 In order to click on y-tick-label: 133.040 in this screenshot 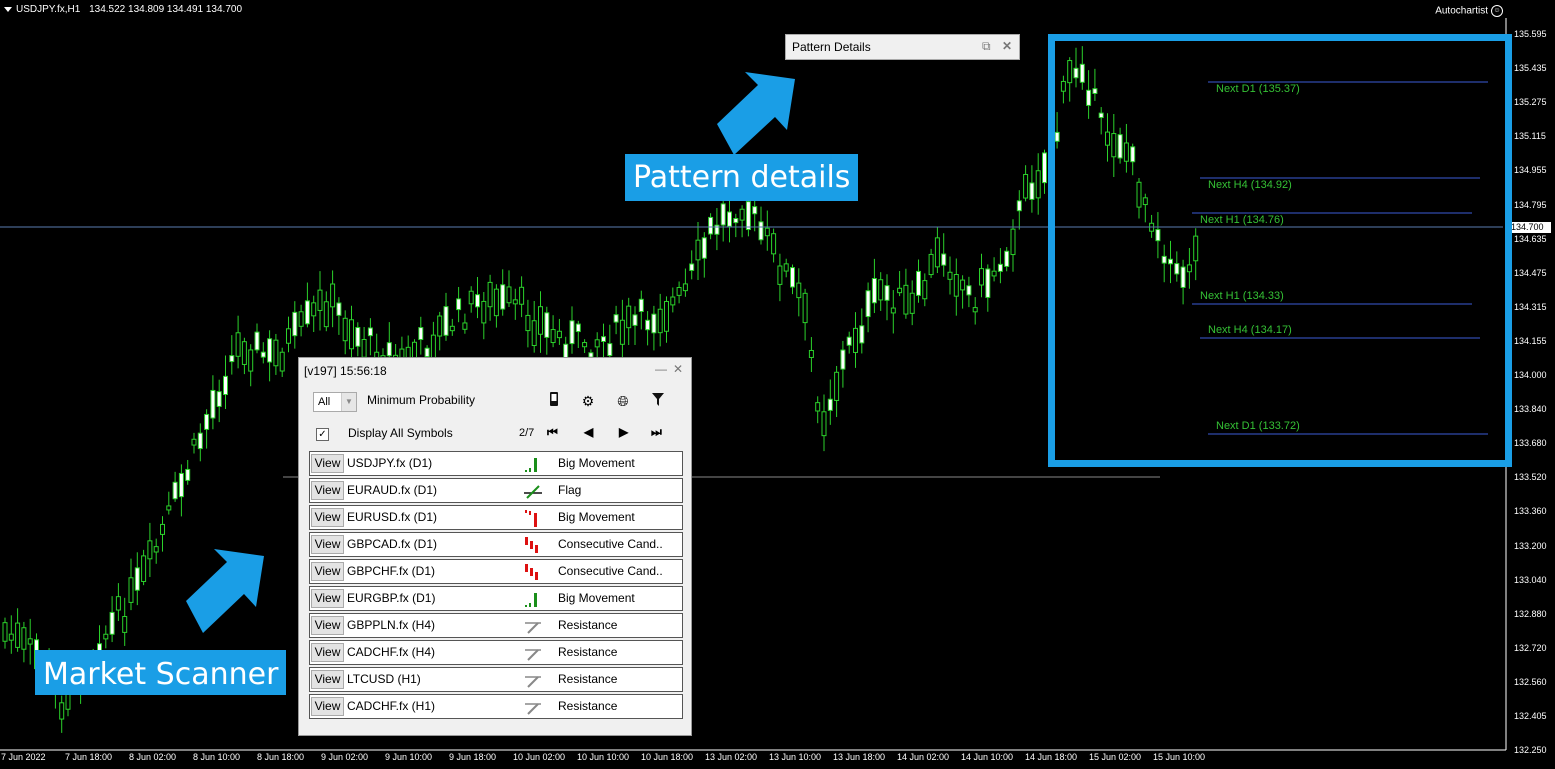, I will do `click(1530, 579)`.